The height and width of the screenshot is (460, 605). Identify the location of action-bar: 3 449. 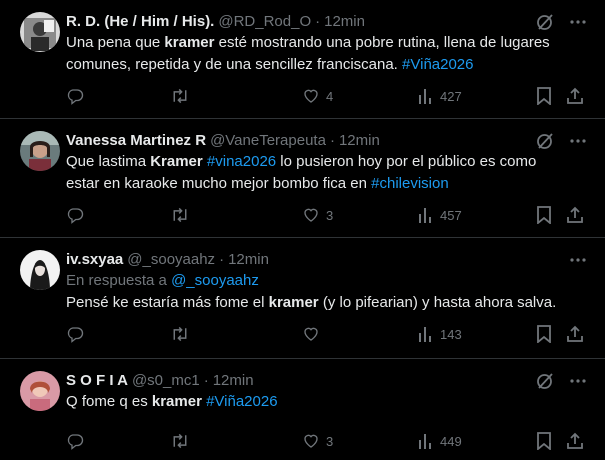
(327, 440).